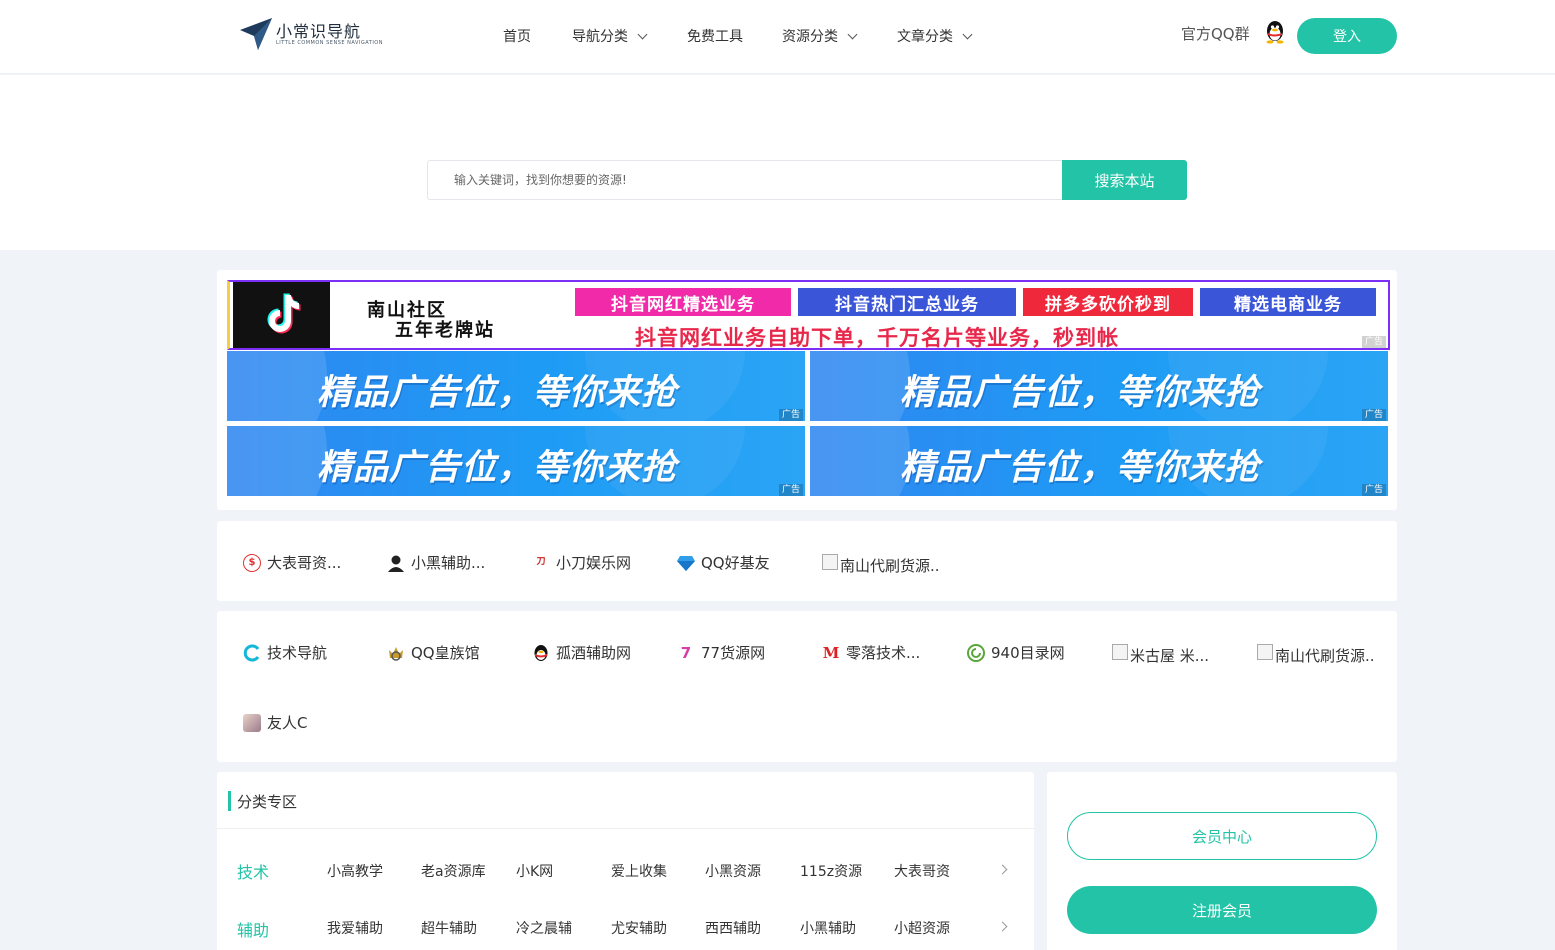  What do you see at coordinates (396, 562) in the screenshot?
I see `hacker-icon` at bounding box center [396, 562].